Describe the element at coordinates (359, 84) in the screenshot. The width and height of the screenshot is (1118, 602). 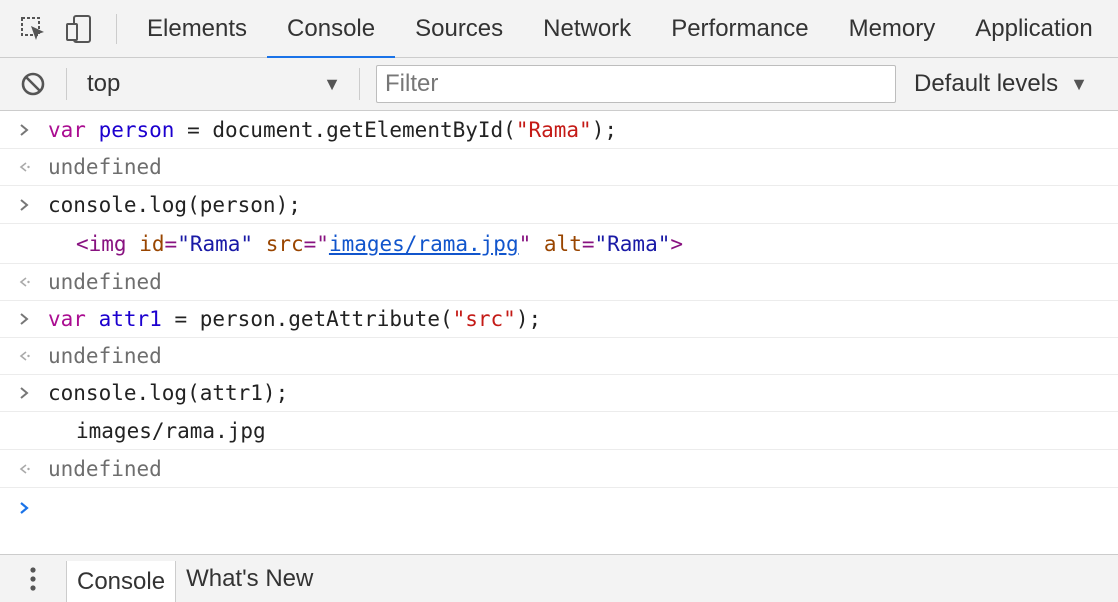
I see `toolbar-divider` at that location.